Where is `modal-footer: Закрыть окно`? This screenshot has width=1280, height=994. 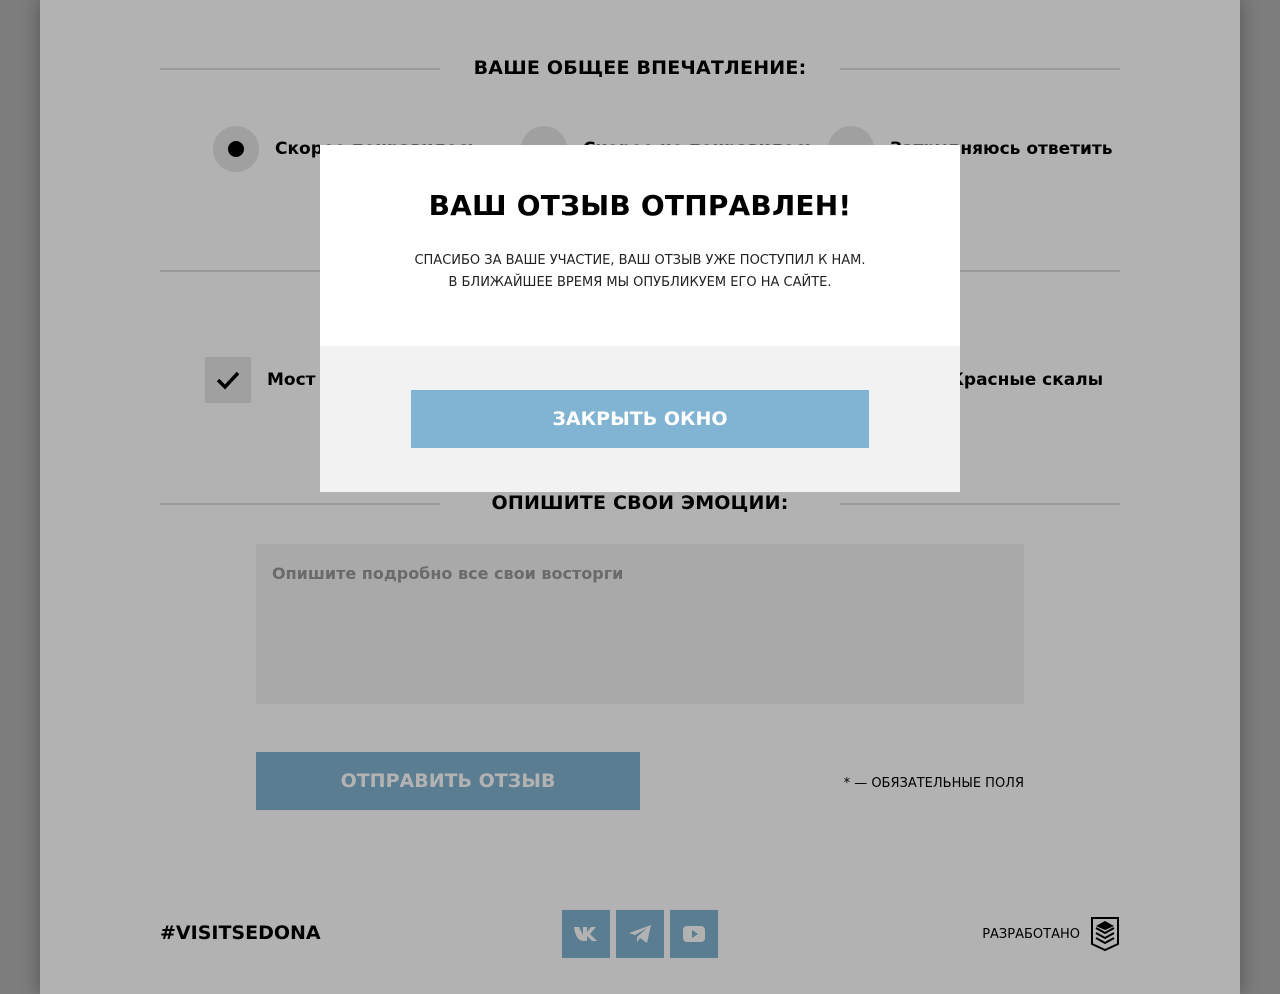
modal-footer: Закрыть окно is located at coordinates (640, 419).